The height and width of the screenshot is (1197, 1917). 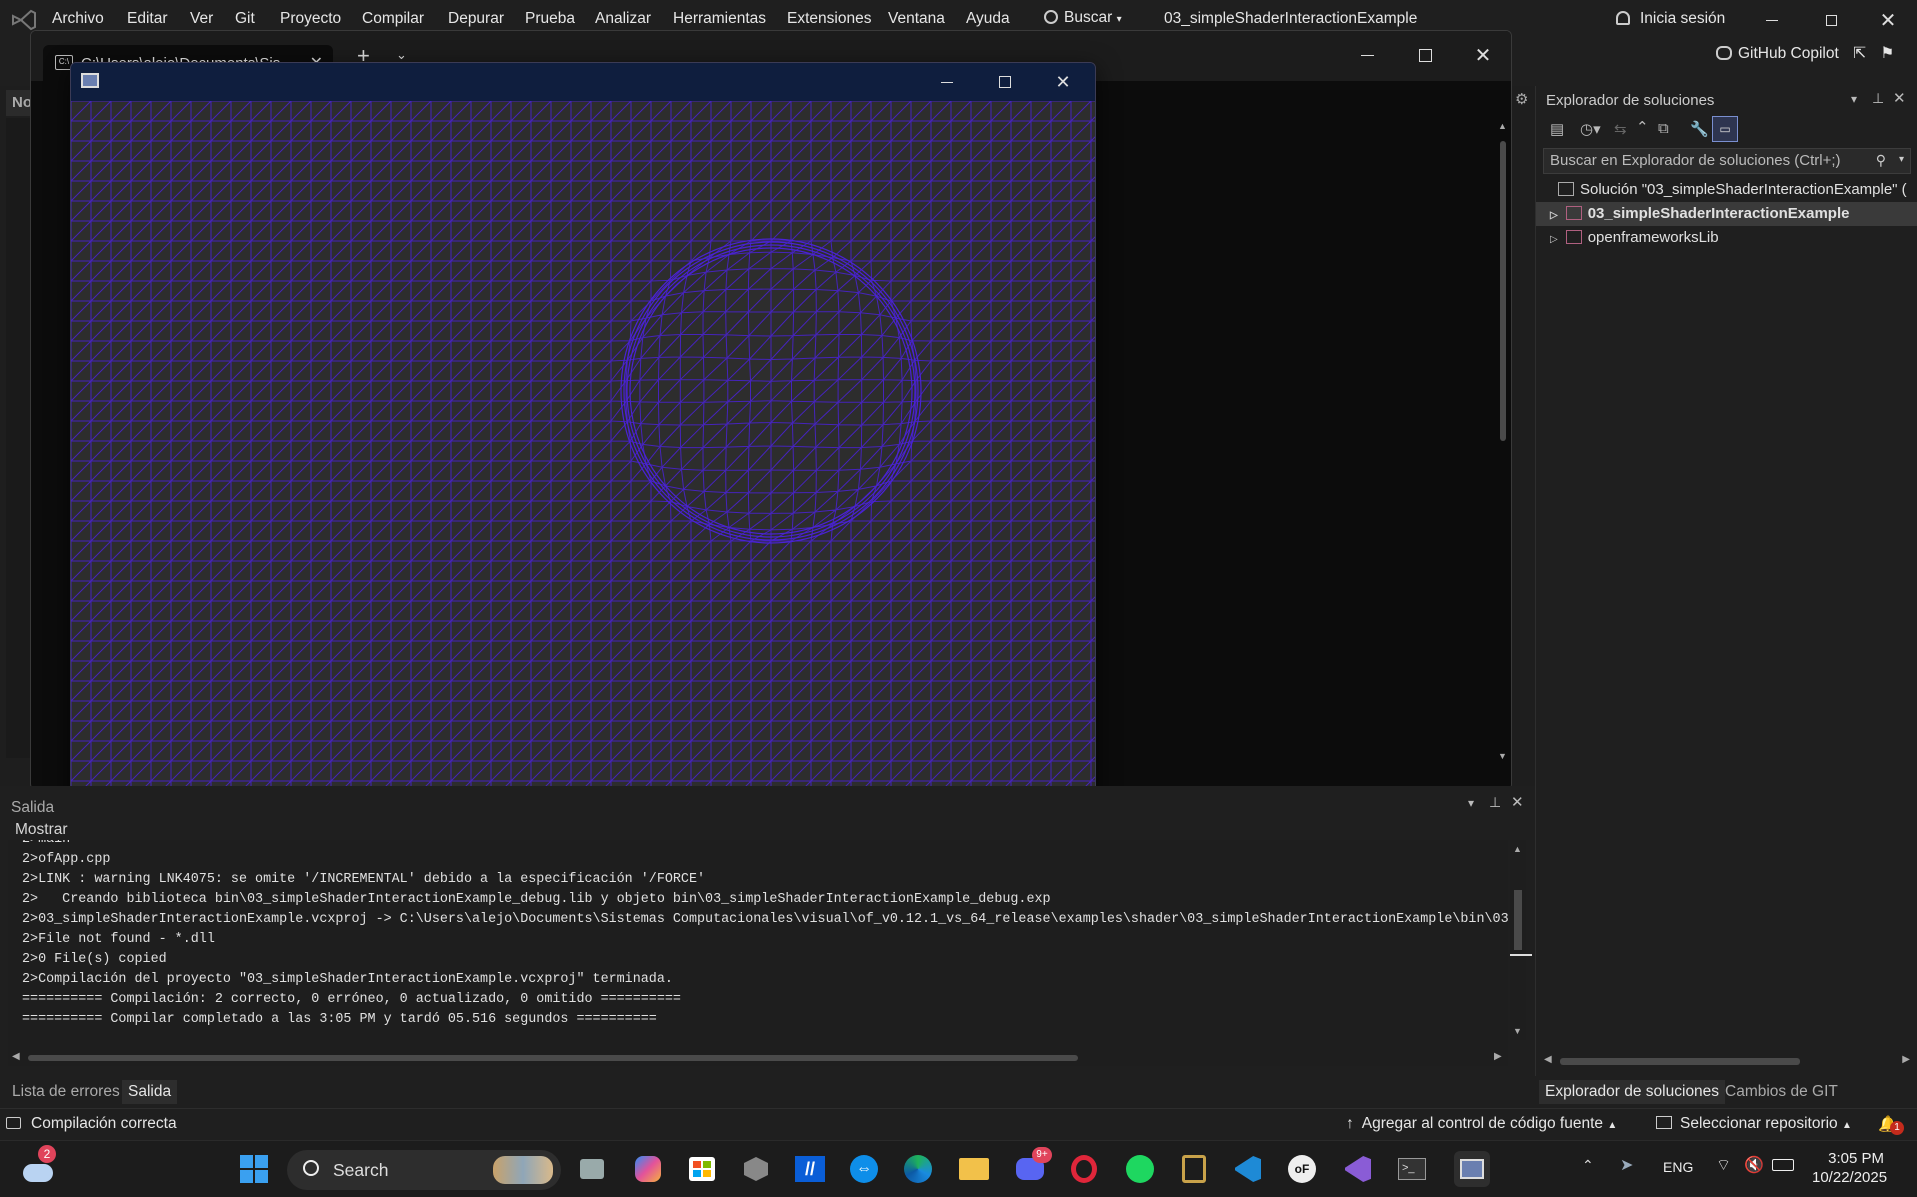 I want to click on tab-solution-explorer: Explorador de soluciones, so click(x=1632, y=1092).